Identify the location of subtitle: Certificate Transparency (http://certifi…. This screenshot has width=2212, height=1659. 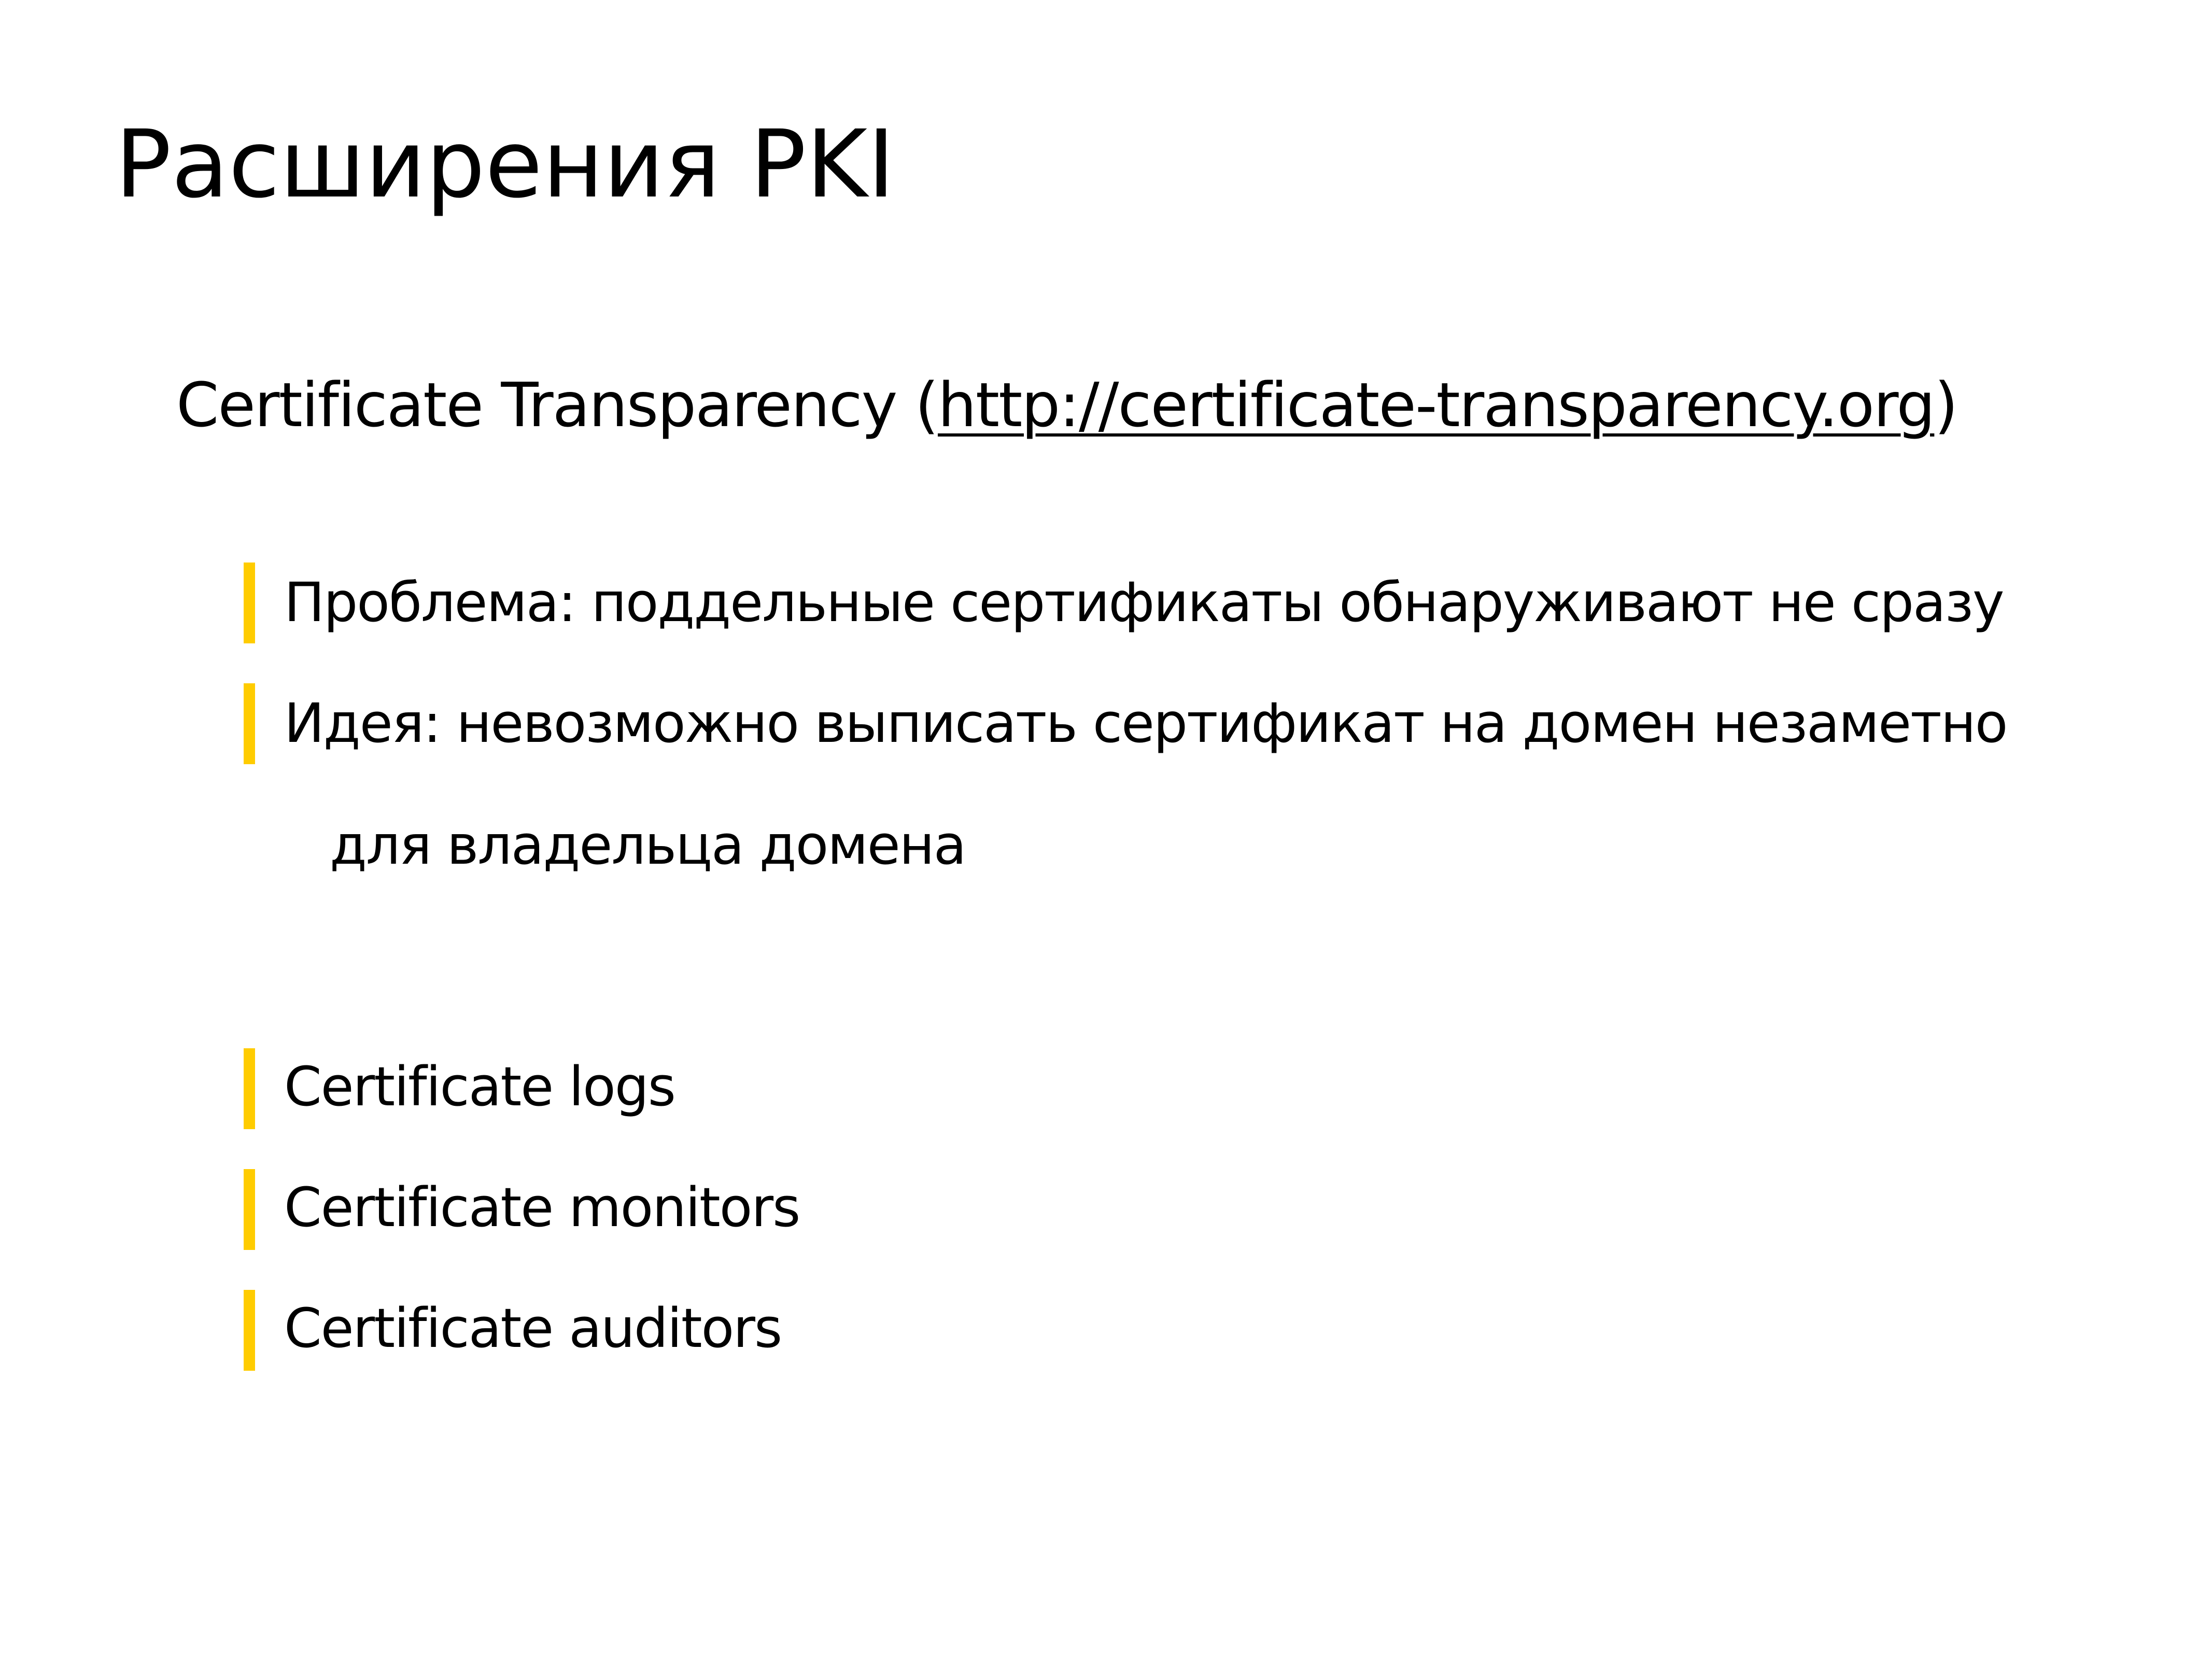
(1067, 405).